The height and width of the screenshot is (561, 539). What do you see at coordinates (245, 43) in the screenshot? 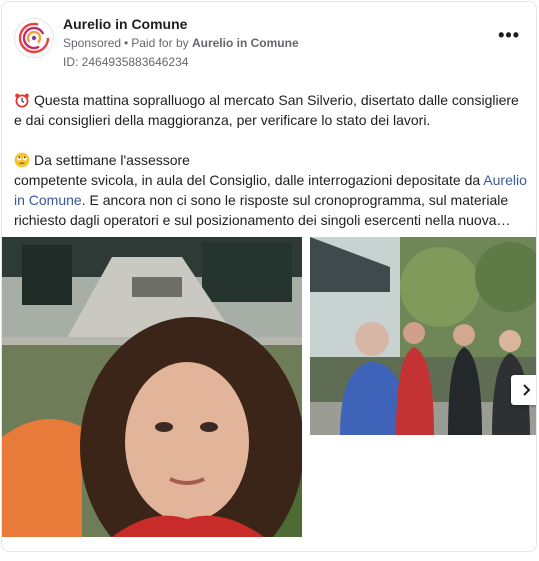
I see `paid-by-link: Aurelio in Comune` at bounding box center [245, 43].